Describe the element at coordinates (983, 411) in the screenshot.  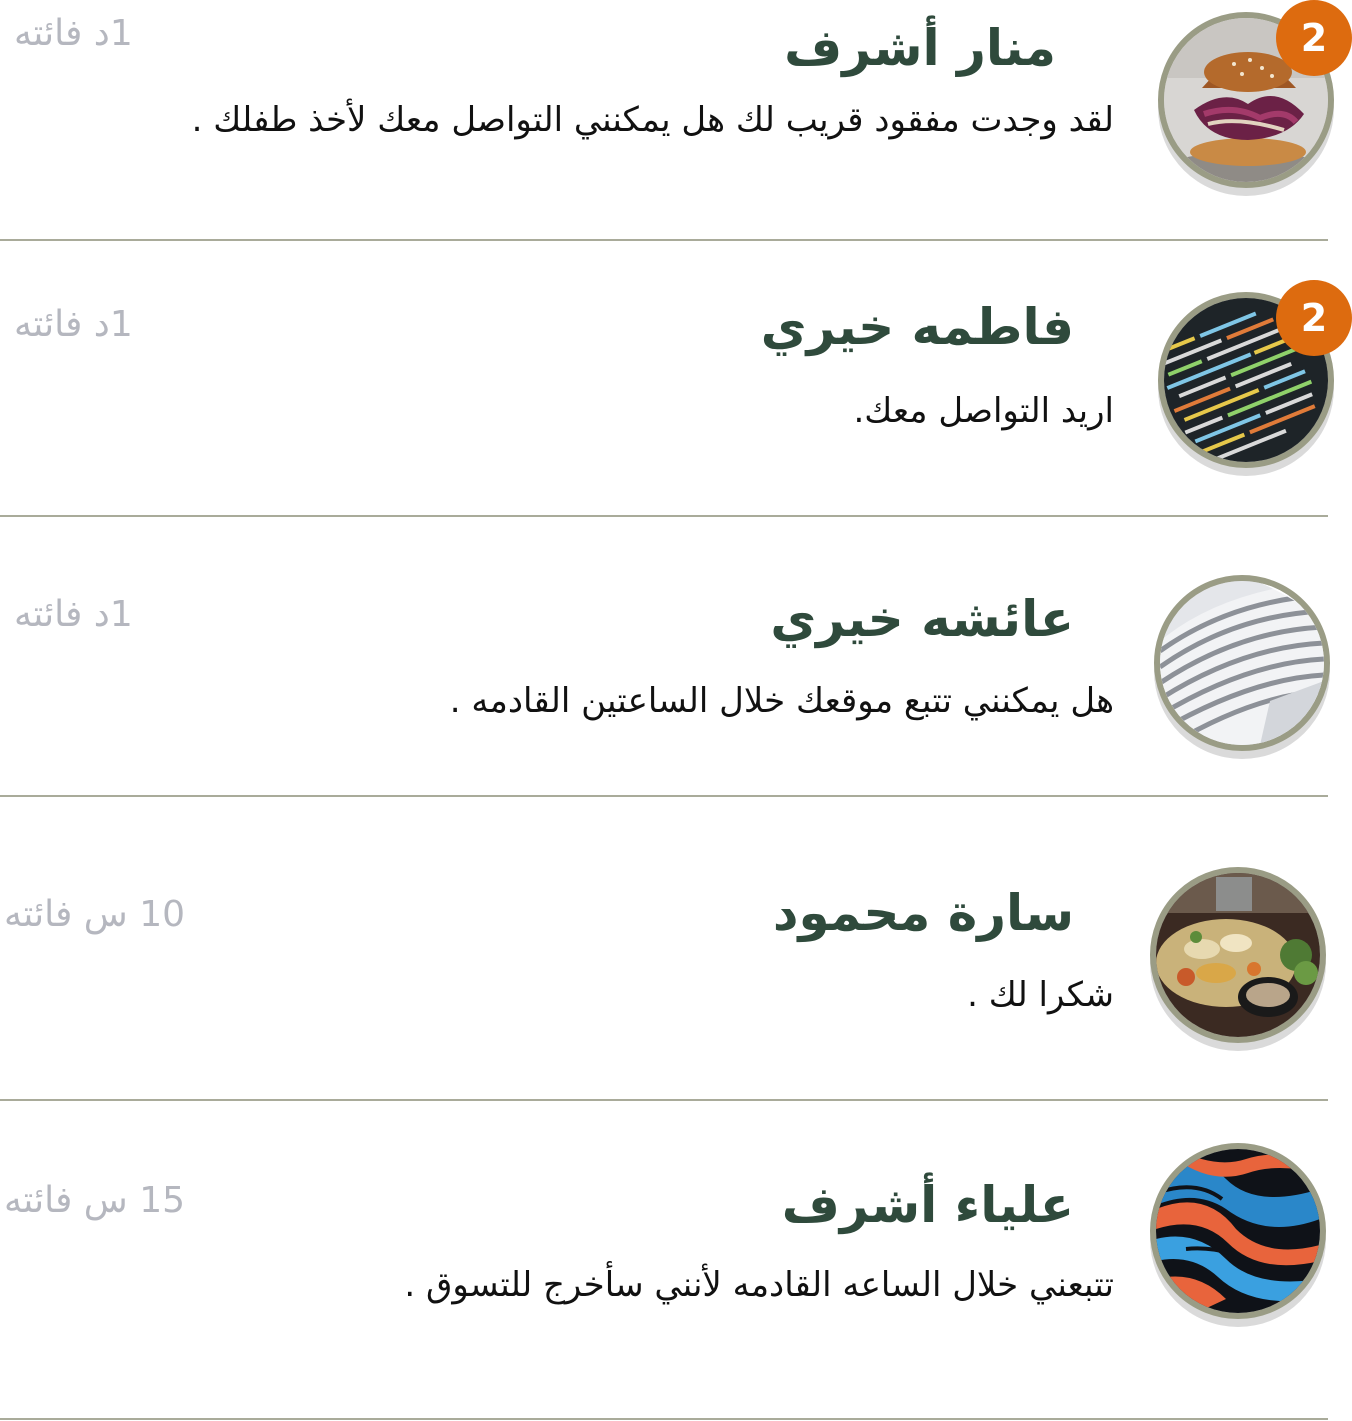
I see `message-preview: اريد التواصل معك.` at that location.